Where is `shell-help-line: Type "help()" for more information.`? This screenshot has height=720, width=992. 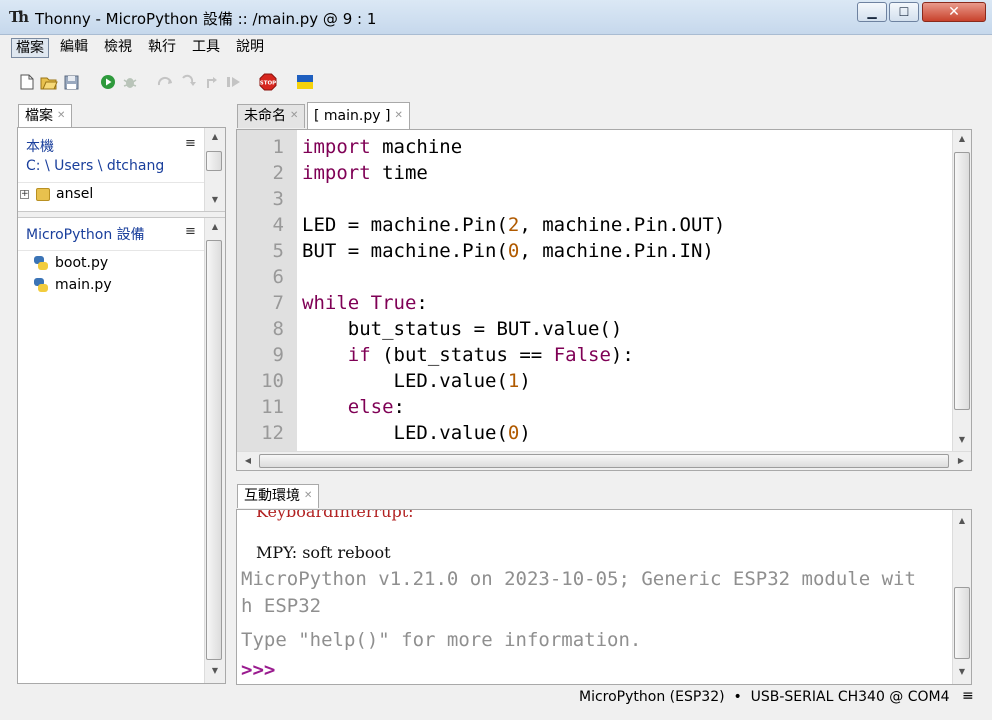 shell-help-line: Type "help()" for more information. is located at coordinates (441, 640).